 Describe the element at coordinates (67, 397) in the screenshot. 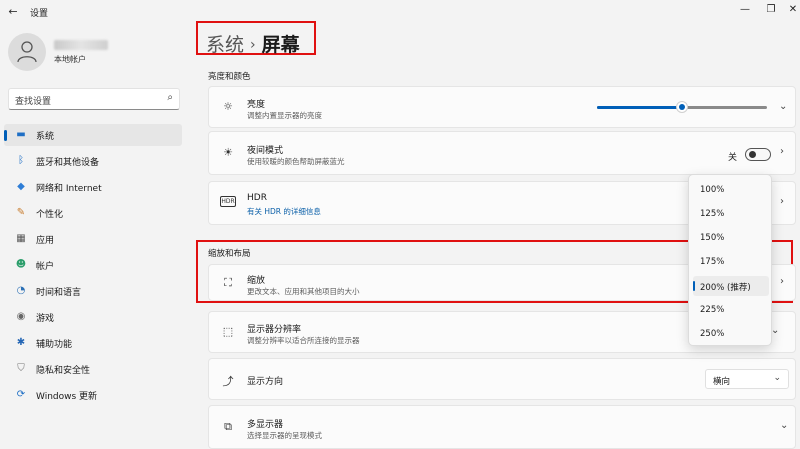

I see `sidebar-item-label: Windows 更新` at that location.